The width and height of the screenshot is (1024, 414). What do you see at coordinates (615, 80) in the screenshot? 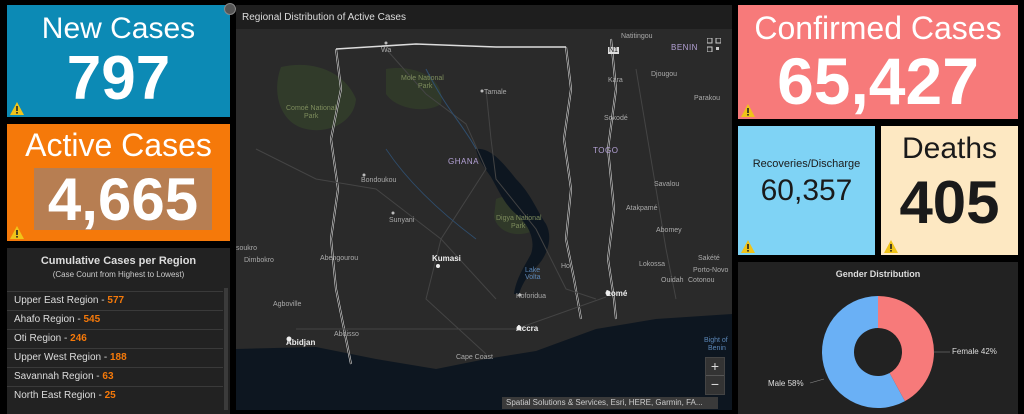
I see `map-label: Kara` at bounding box center [615, 80].